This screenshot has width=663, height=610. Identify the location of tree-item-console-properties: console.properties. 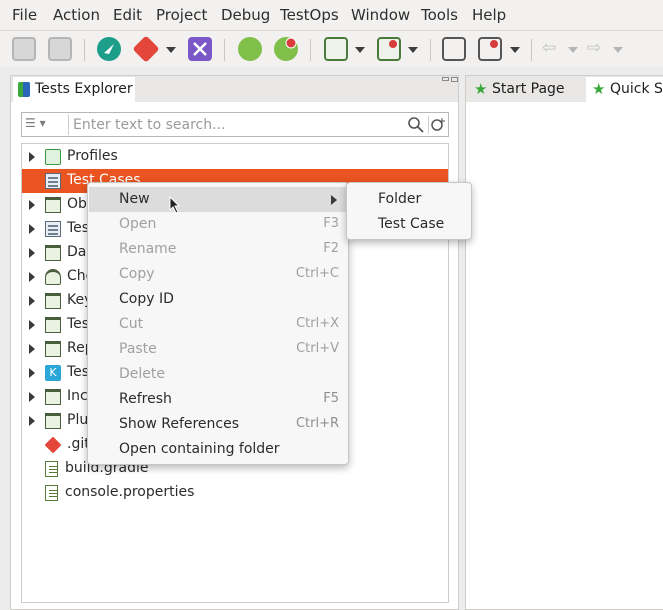
(235, 493).